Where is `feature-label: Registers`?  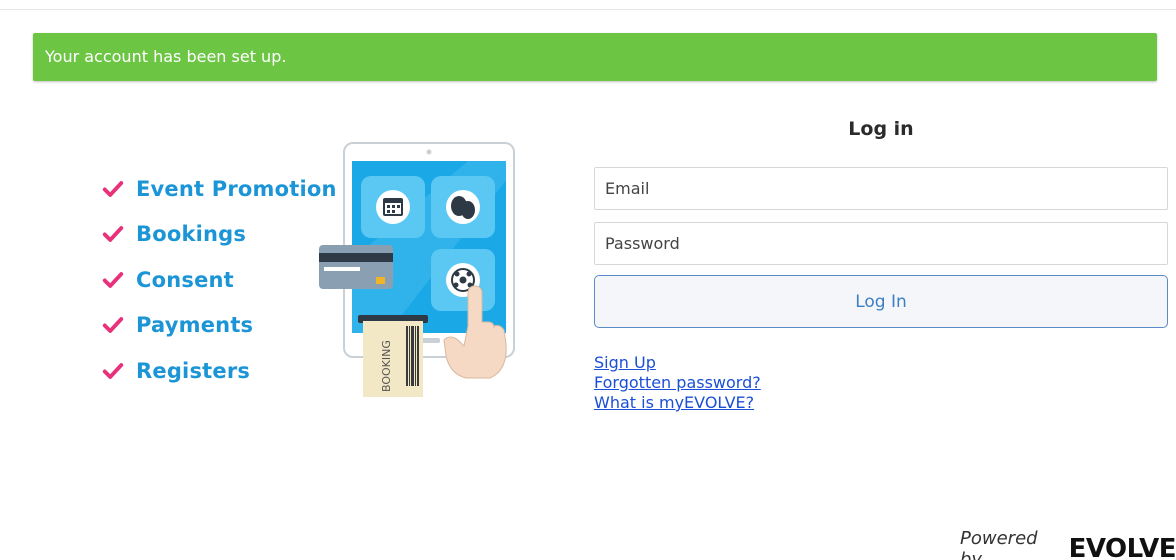 feature-label: Registers is located at coordinates (193, 370).